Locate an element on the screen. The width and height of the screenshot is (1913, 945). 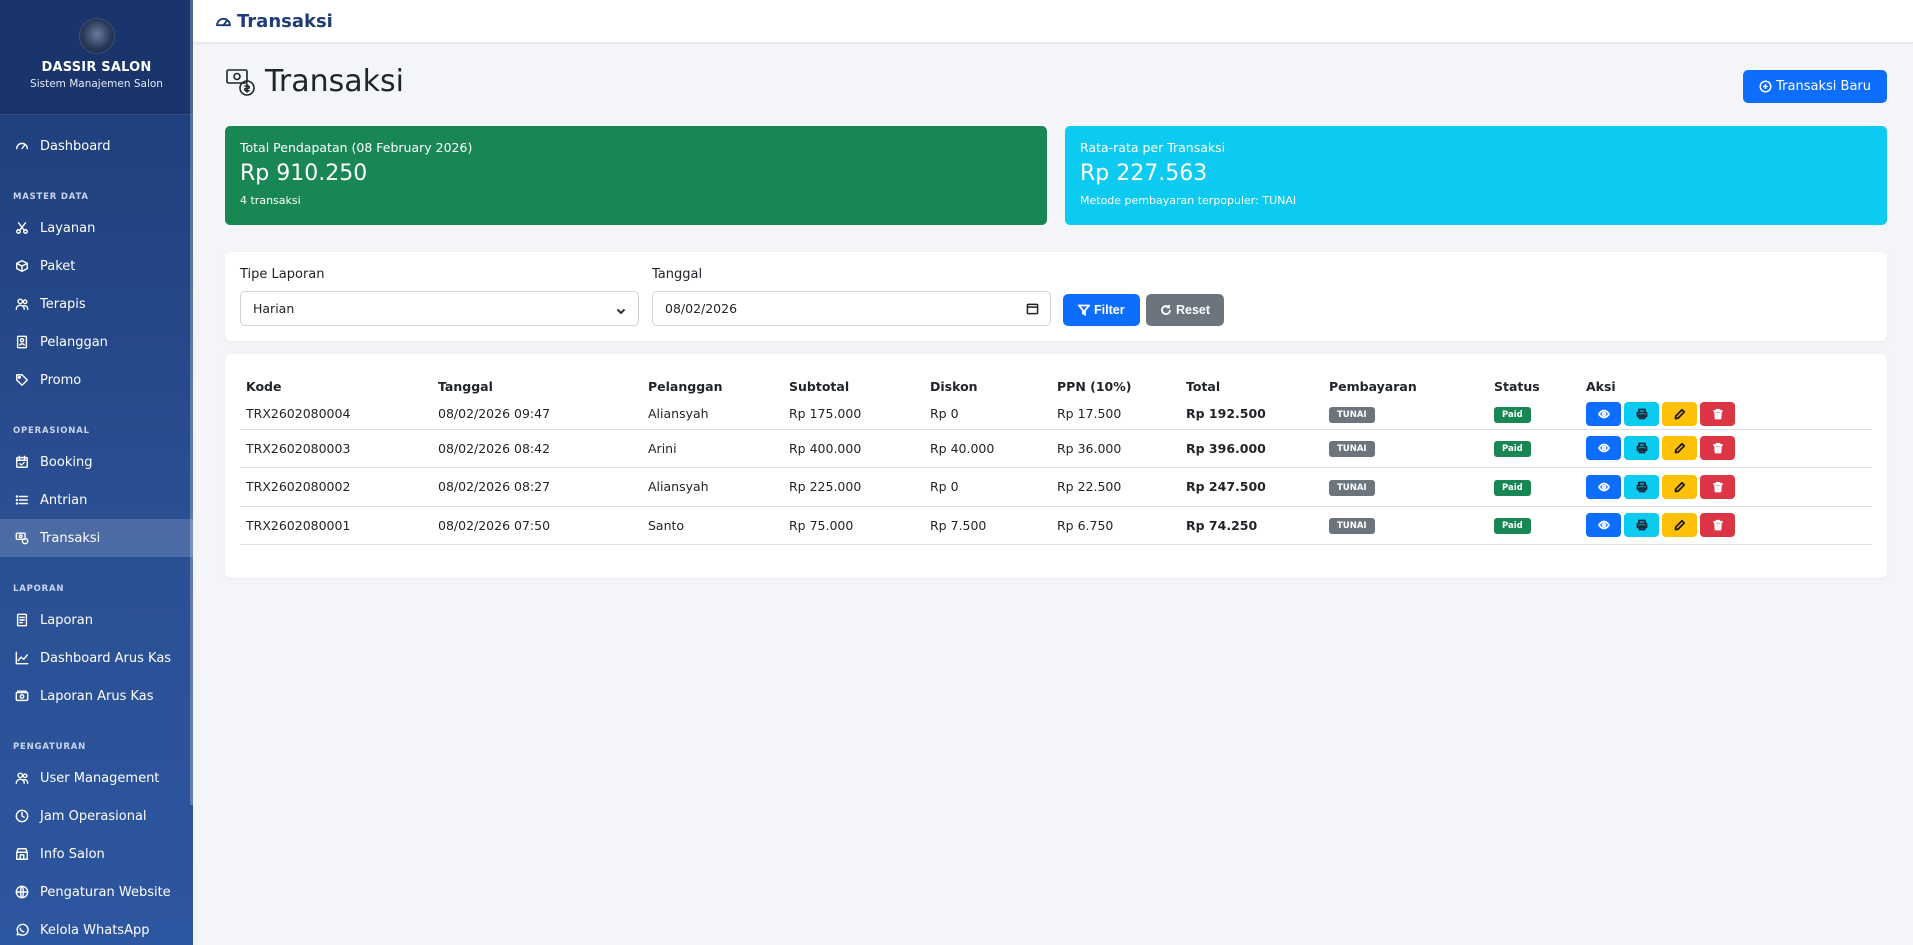
sidebar-item-dashboard-arus-kas: Dashboard Arus Kas is located at coordinates (96, 658).